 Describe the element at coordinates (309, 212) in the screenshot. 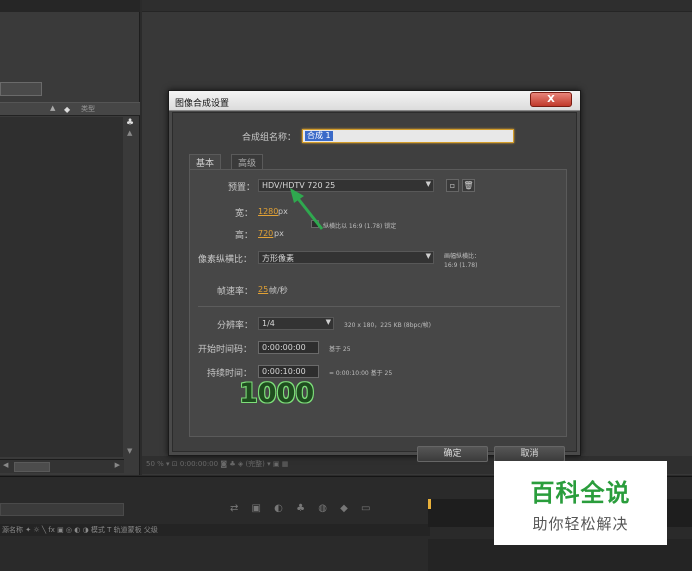

I see `green-arrow-icon` at that location.